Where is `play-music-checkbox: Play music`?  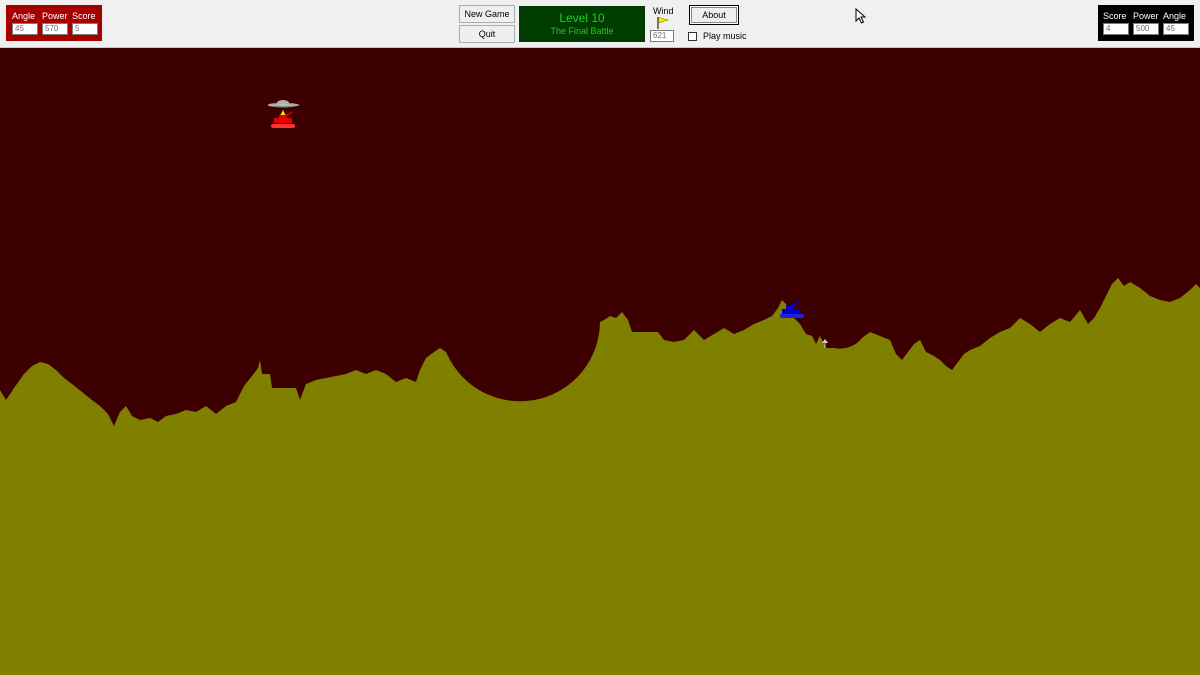 play-music-checkbox: Play music is located at coordinates (717, 36).